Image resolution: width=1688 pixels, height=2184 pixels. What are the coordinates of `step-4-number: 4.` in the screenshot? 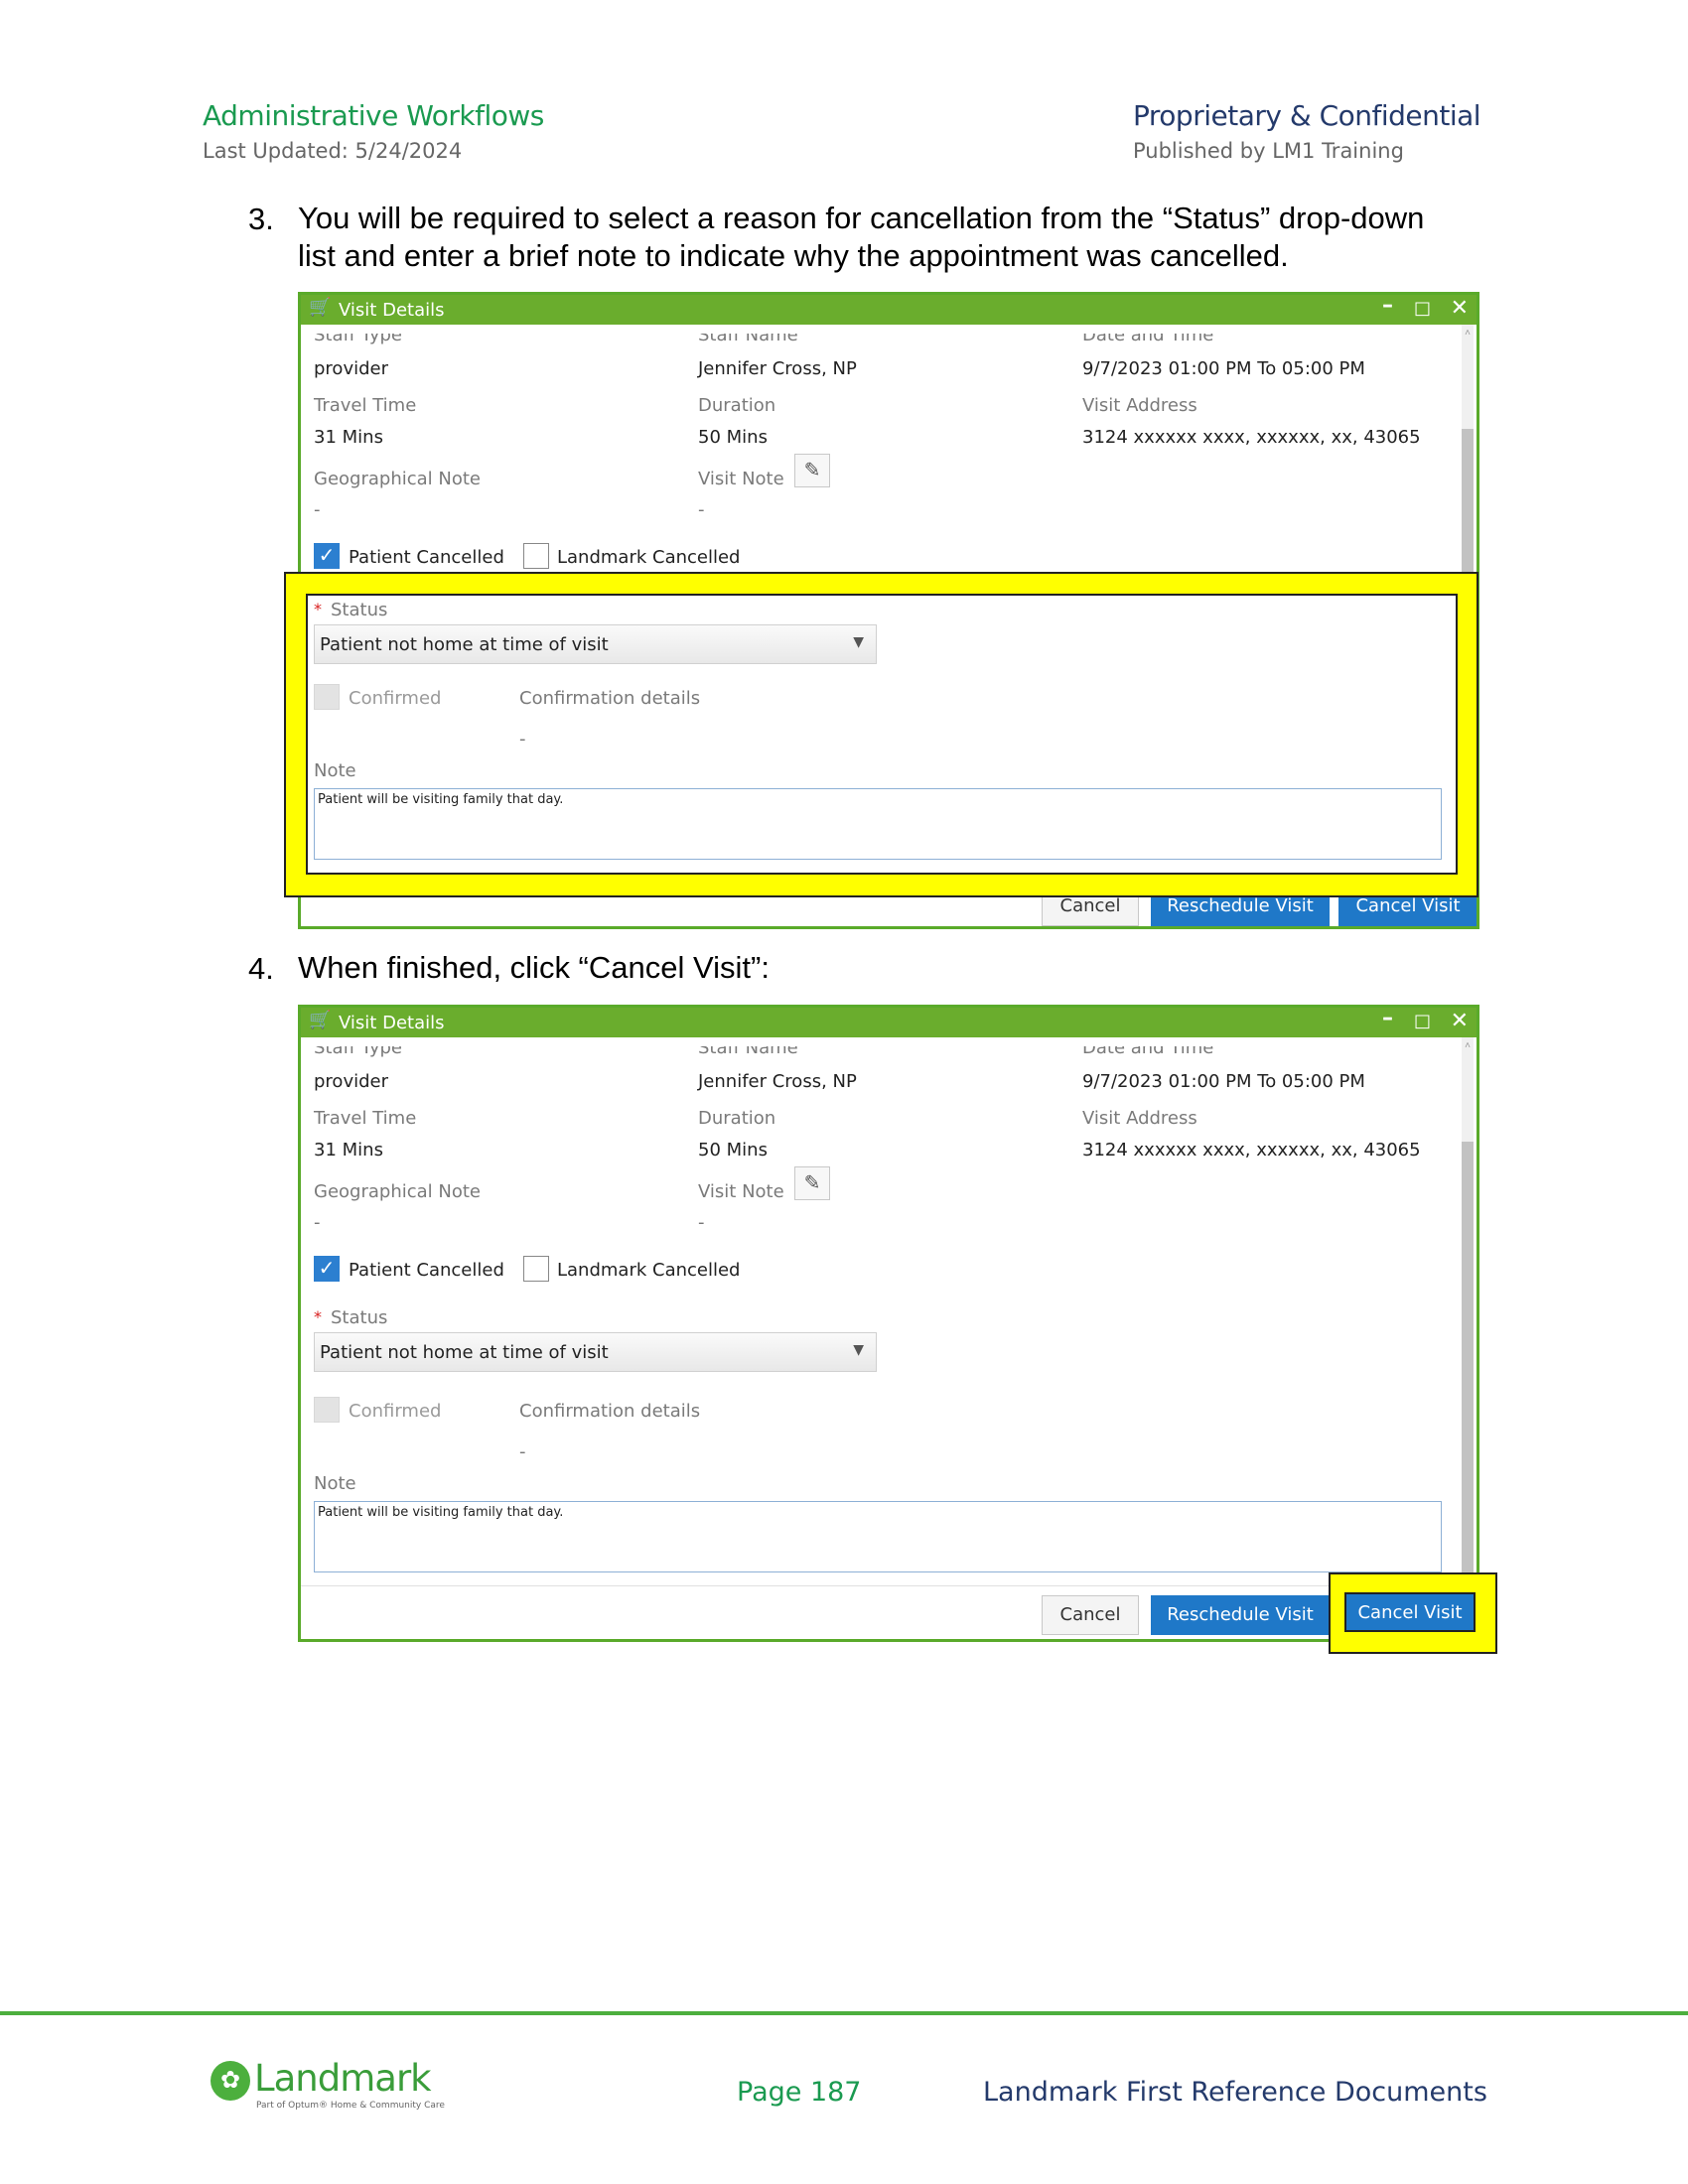 It's located at (261, 968).